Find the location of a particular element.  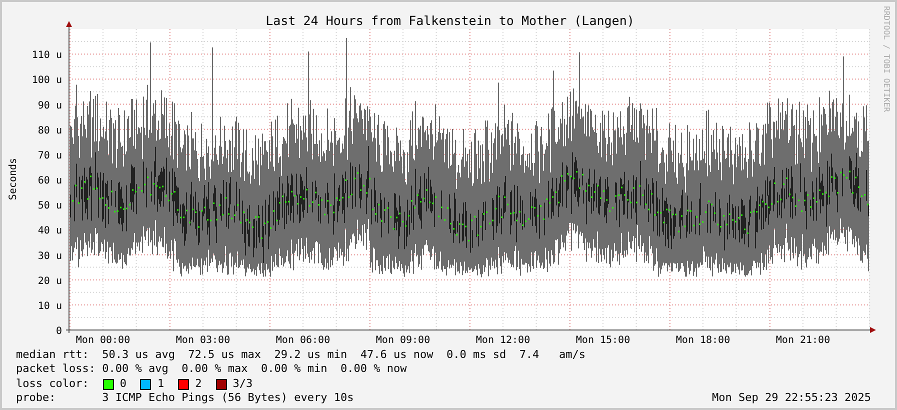

median-rtt-text: median rtt: 50.3 us avg 72.5 us max 29.2 us min 47.6 us now 0.0 ms sd 7.4 am/s is located at coordinates (301, 355).